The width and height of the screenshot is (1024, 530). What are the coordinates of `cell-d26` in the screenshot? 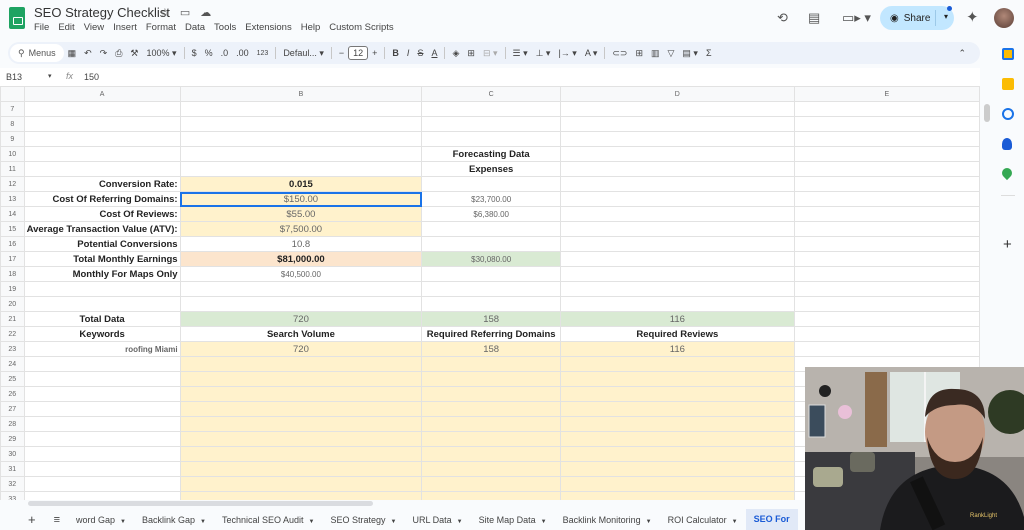 It's located at (677, 394).